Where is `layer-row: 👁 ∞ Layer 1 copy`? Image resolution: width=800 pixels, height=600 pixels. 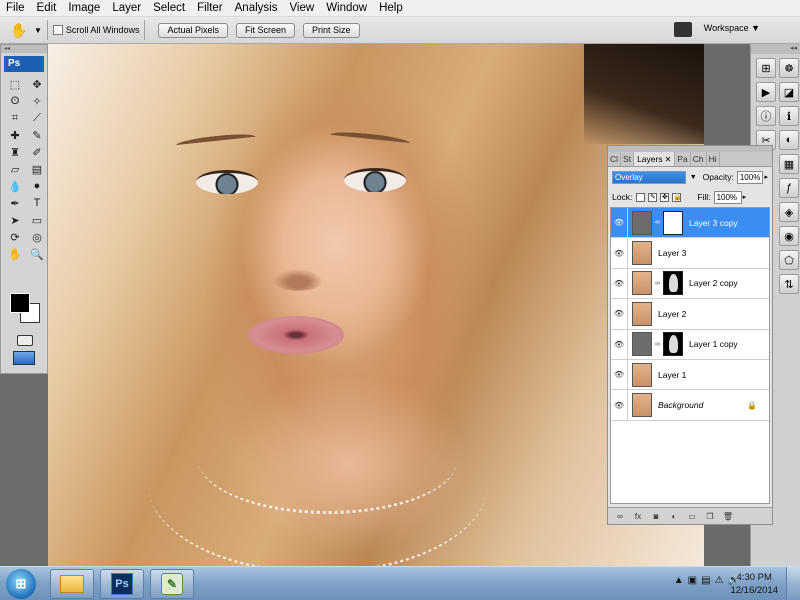
layer-row: 👁 ∞ Layer 1 copy is located at coordinates (690, 344).